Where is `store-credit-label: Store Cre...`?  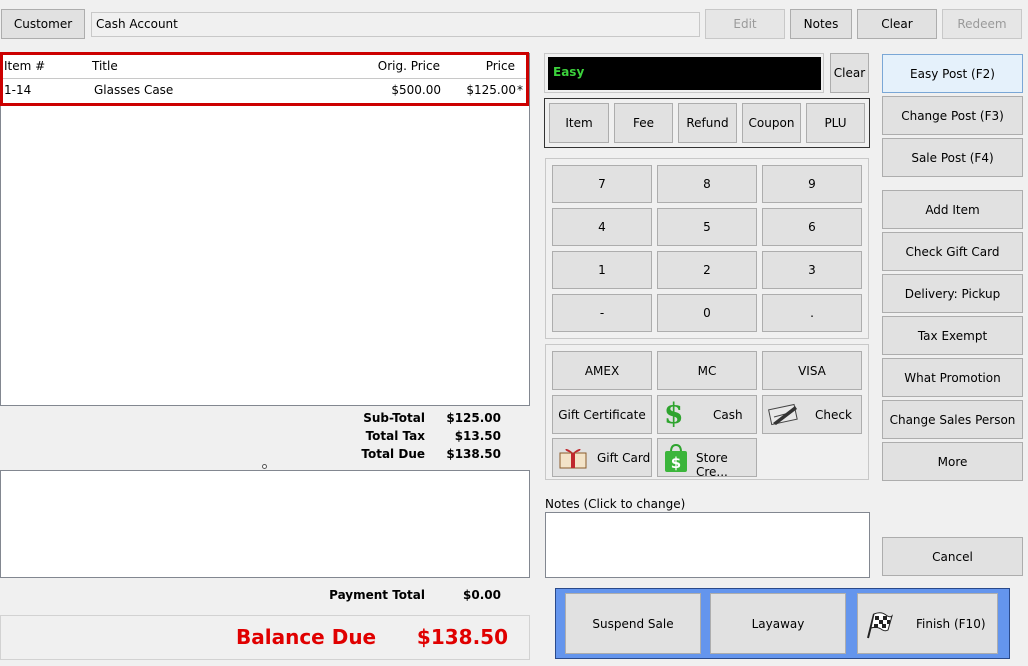
store-credit-label: Store Cre... is located at coordinates (712, 465).